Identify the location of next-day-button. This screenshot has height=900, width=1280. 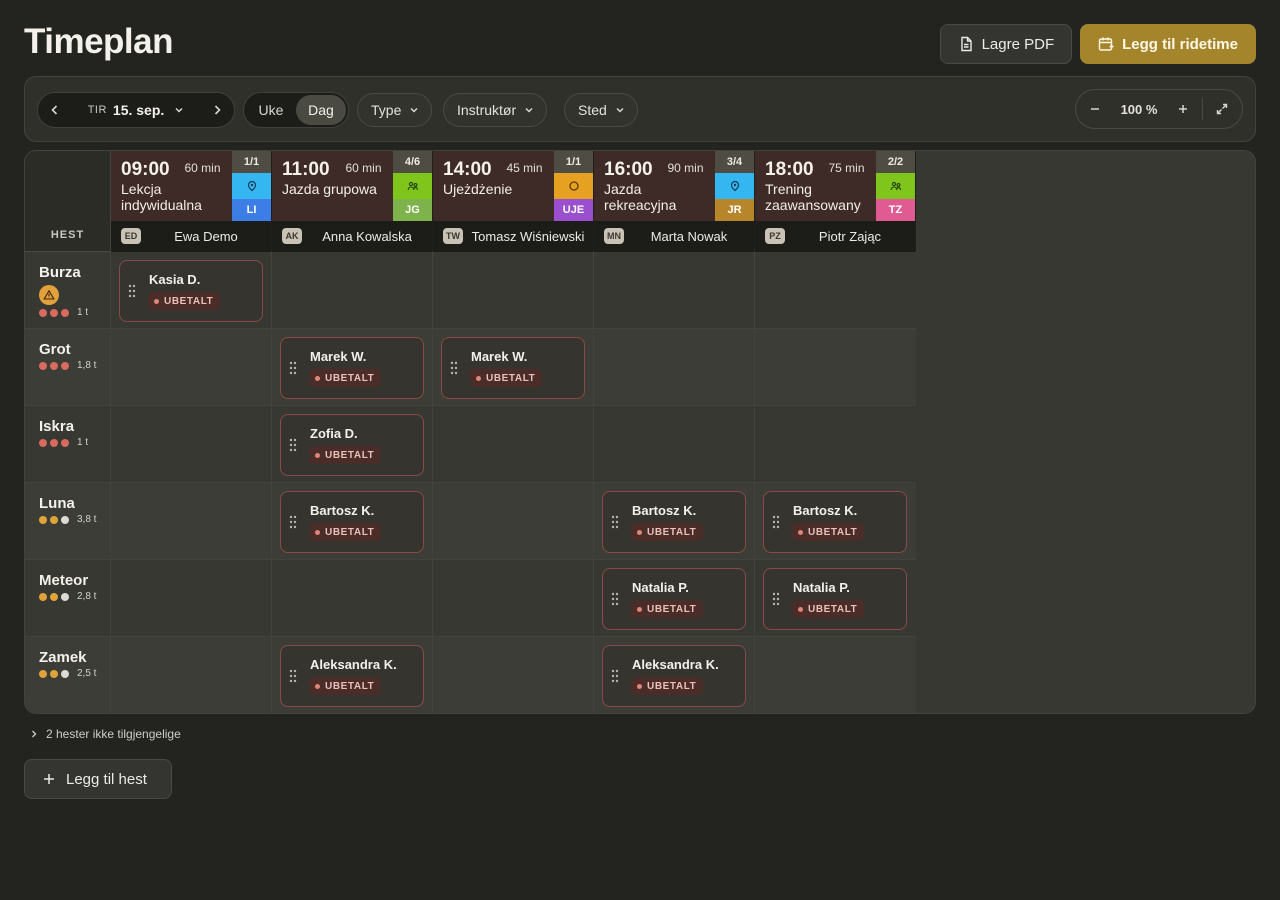
(217, 110).